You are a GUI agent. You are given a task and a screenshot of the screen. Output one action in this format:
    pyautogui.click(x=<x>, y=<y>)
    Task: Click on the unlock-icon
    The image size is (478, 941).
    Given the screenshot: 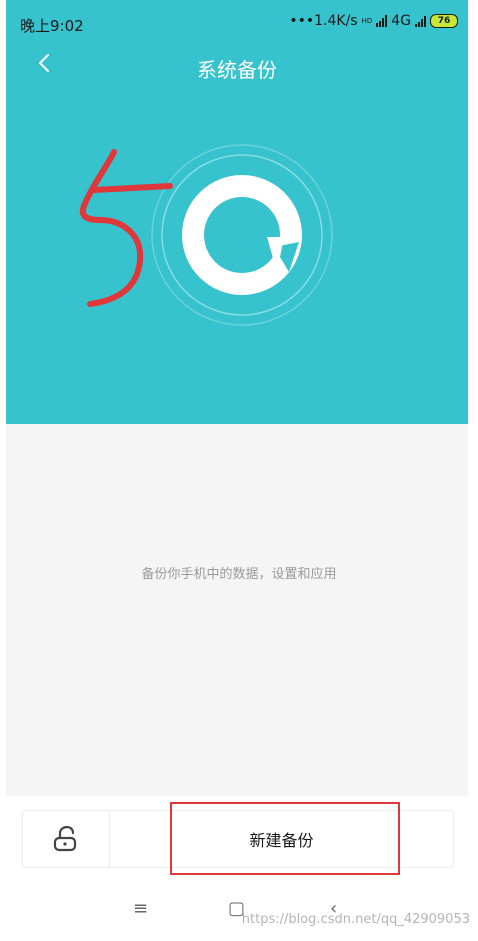 What is the action you would take?
    pyautogui.click(x=65, y=839)
    